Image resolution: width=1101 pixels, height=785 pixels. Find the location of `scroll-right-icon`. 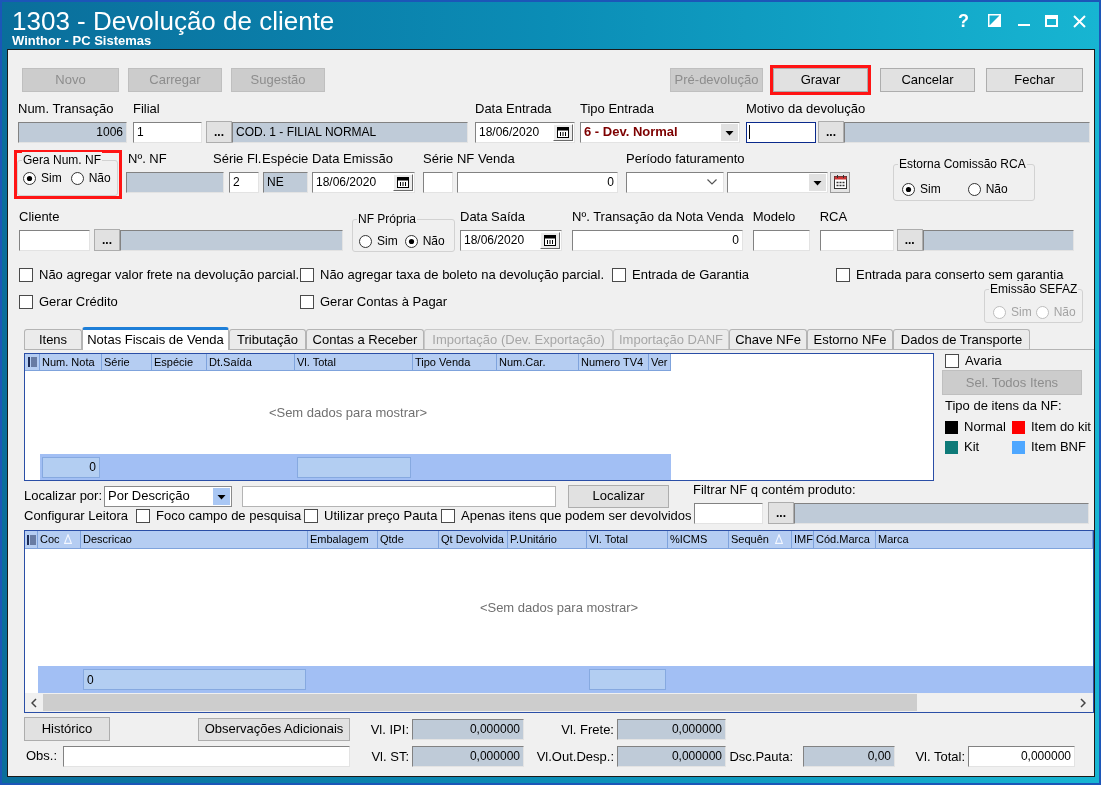

scroll-right-icon is located at coordinates (1083, 702).